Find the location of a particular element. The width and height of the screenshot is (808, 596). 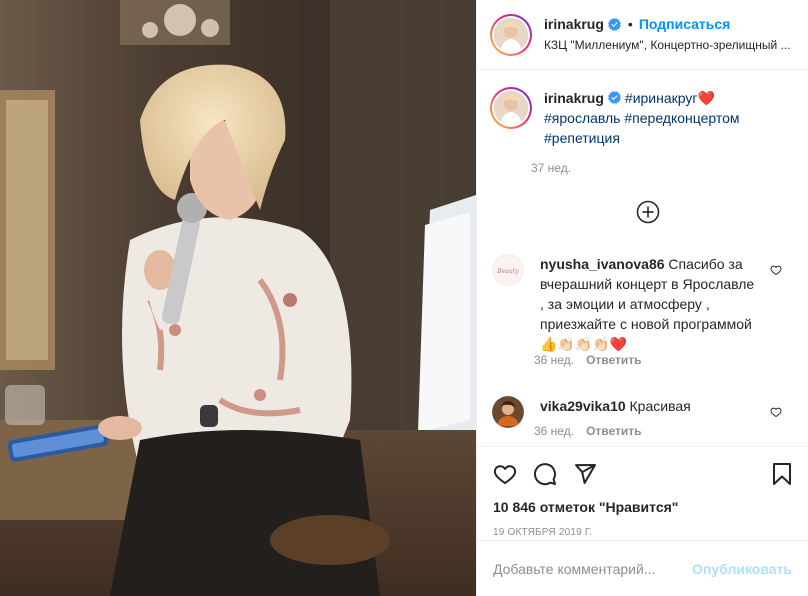

add-comment-bar: Опубликовать is located at coordinates (642, 568).